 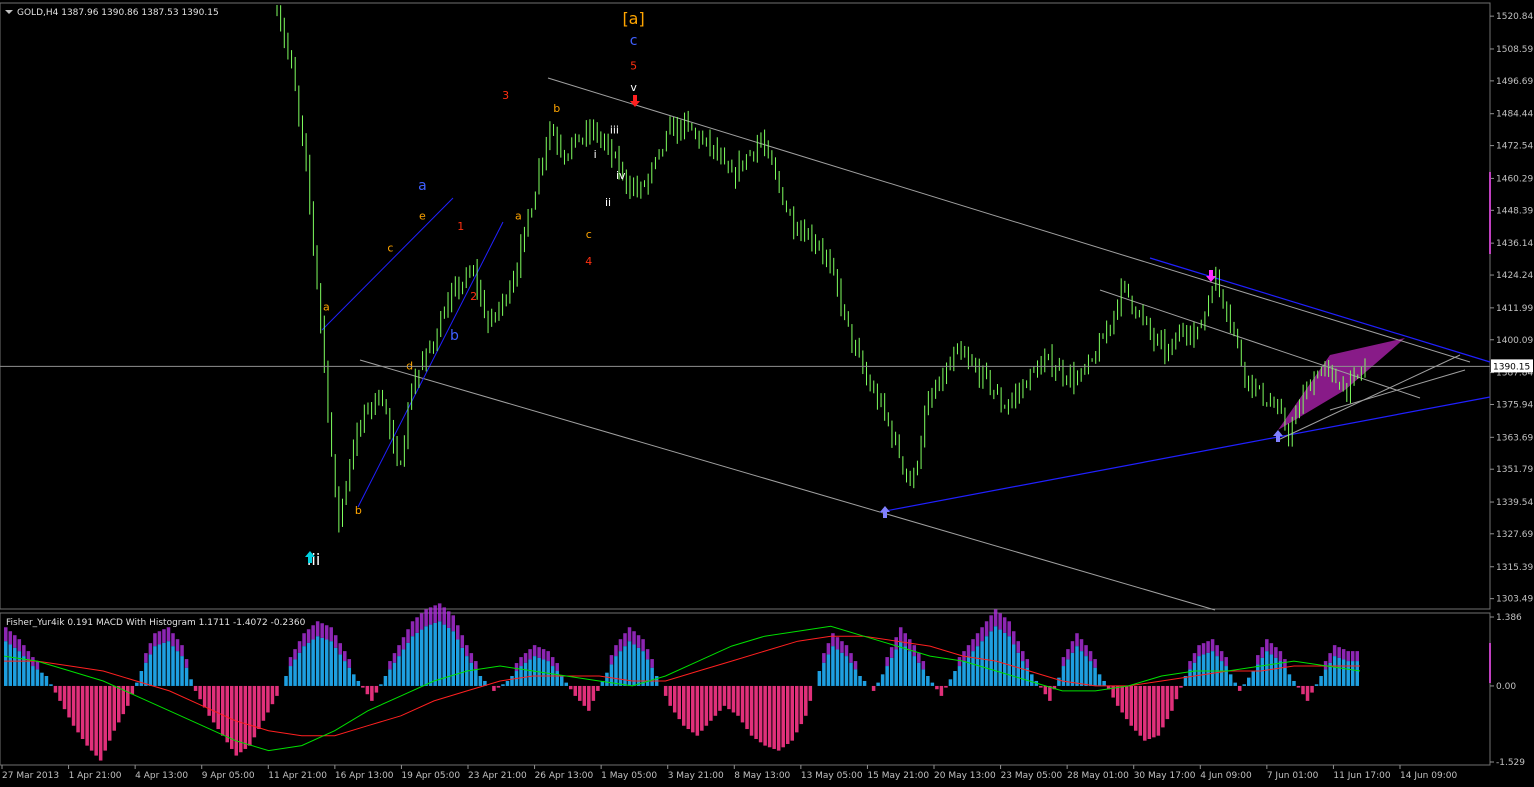 I want to click on indicator-tick-label: 1.386, so click(x=1509, y=618).